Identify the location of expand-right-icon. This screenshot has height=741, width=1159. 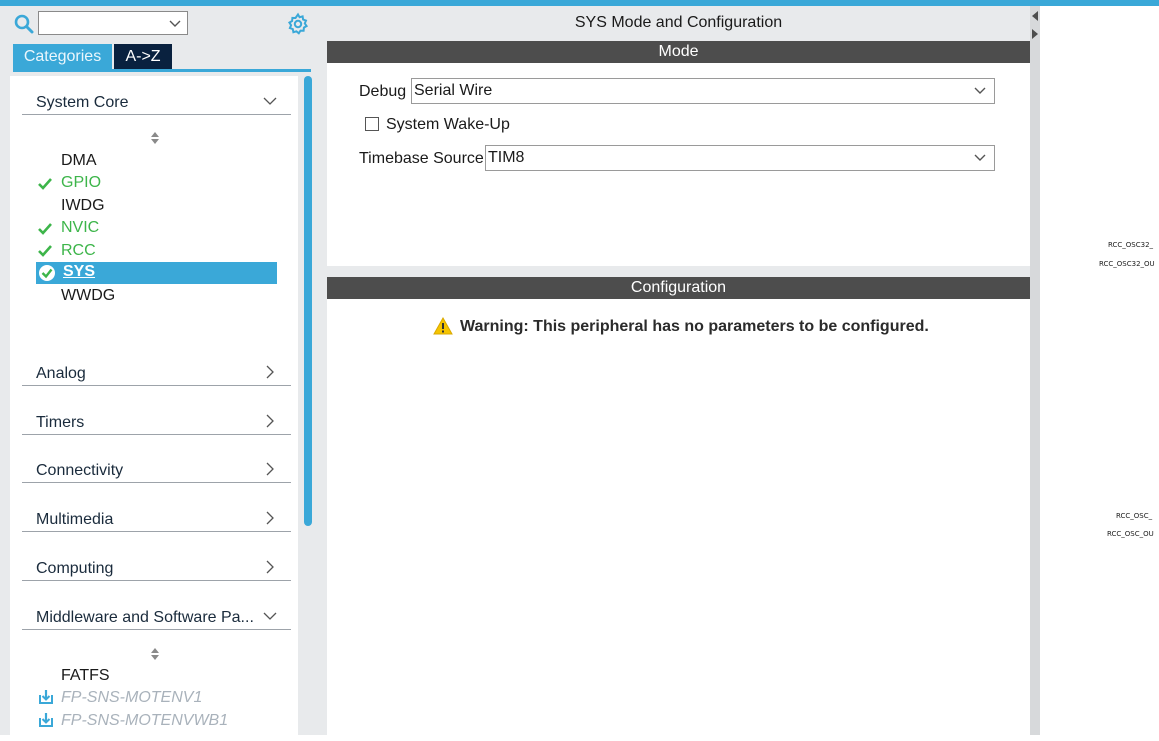
(1035, 34).